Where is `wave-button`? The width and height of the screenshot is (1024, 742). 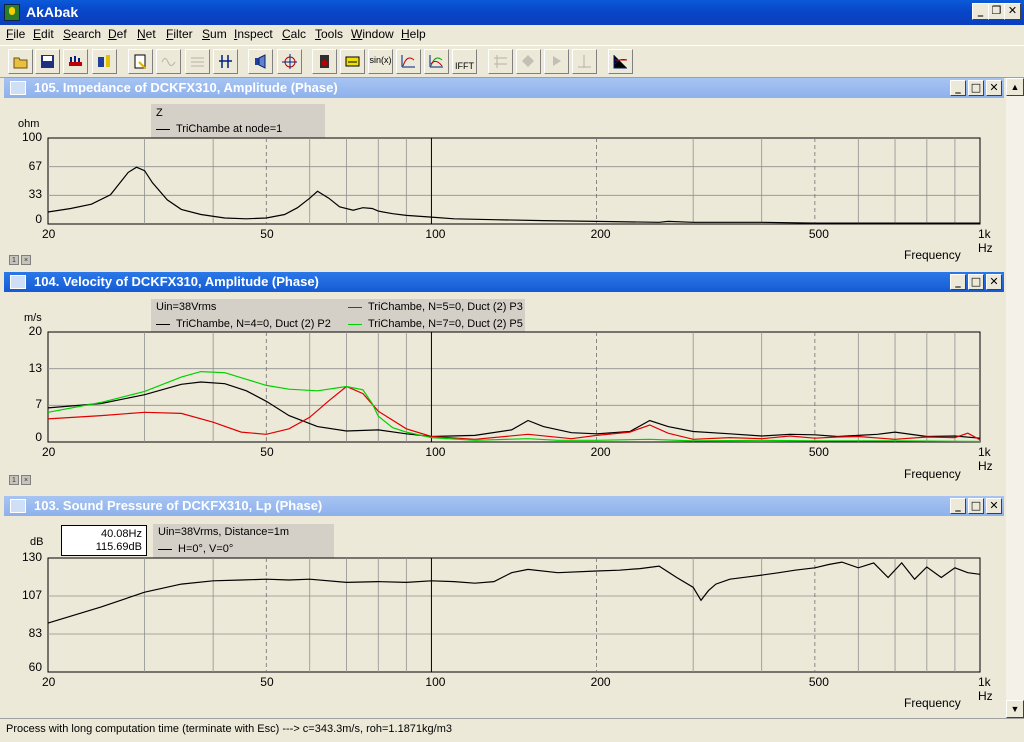 wave-button is located at coordinates (168, 61).